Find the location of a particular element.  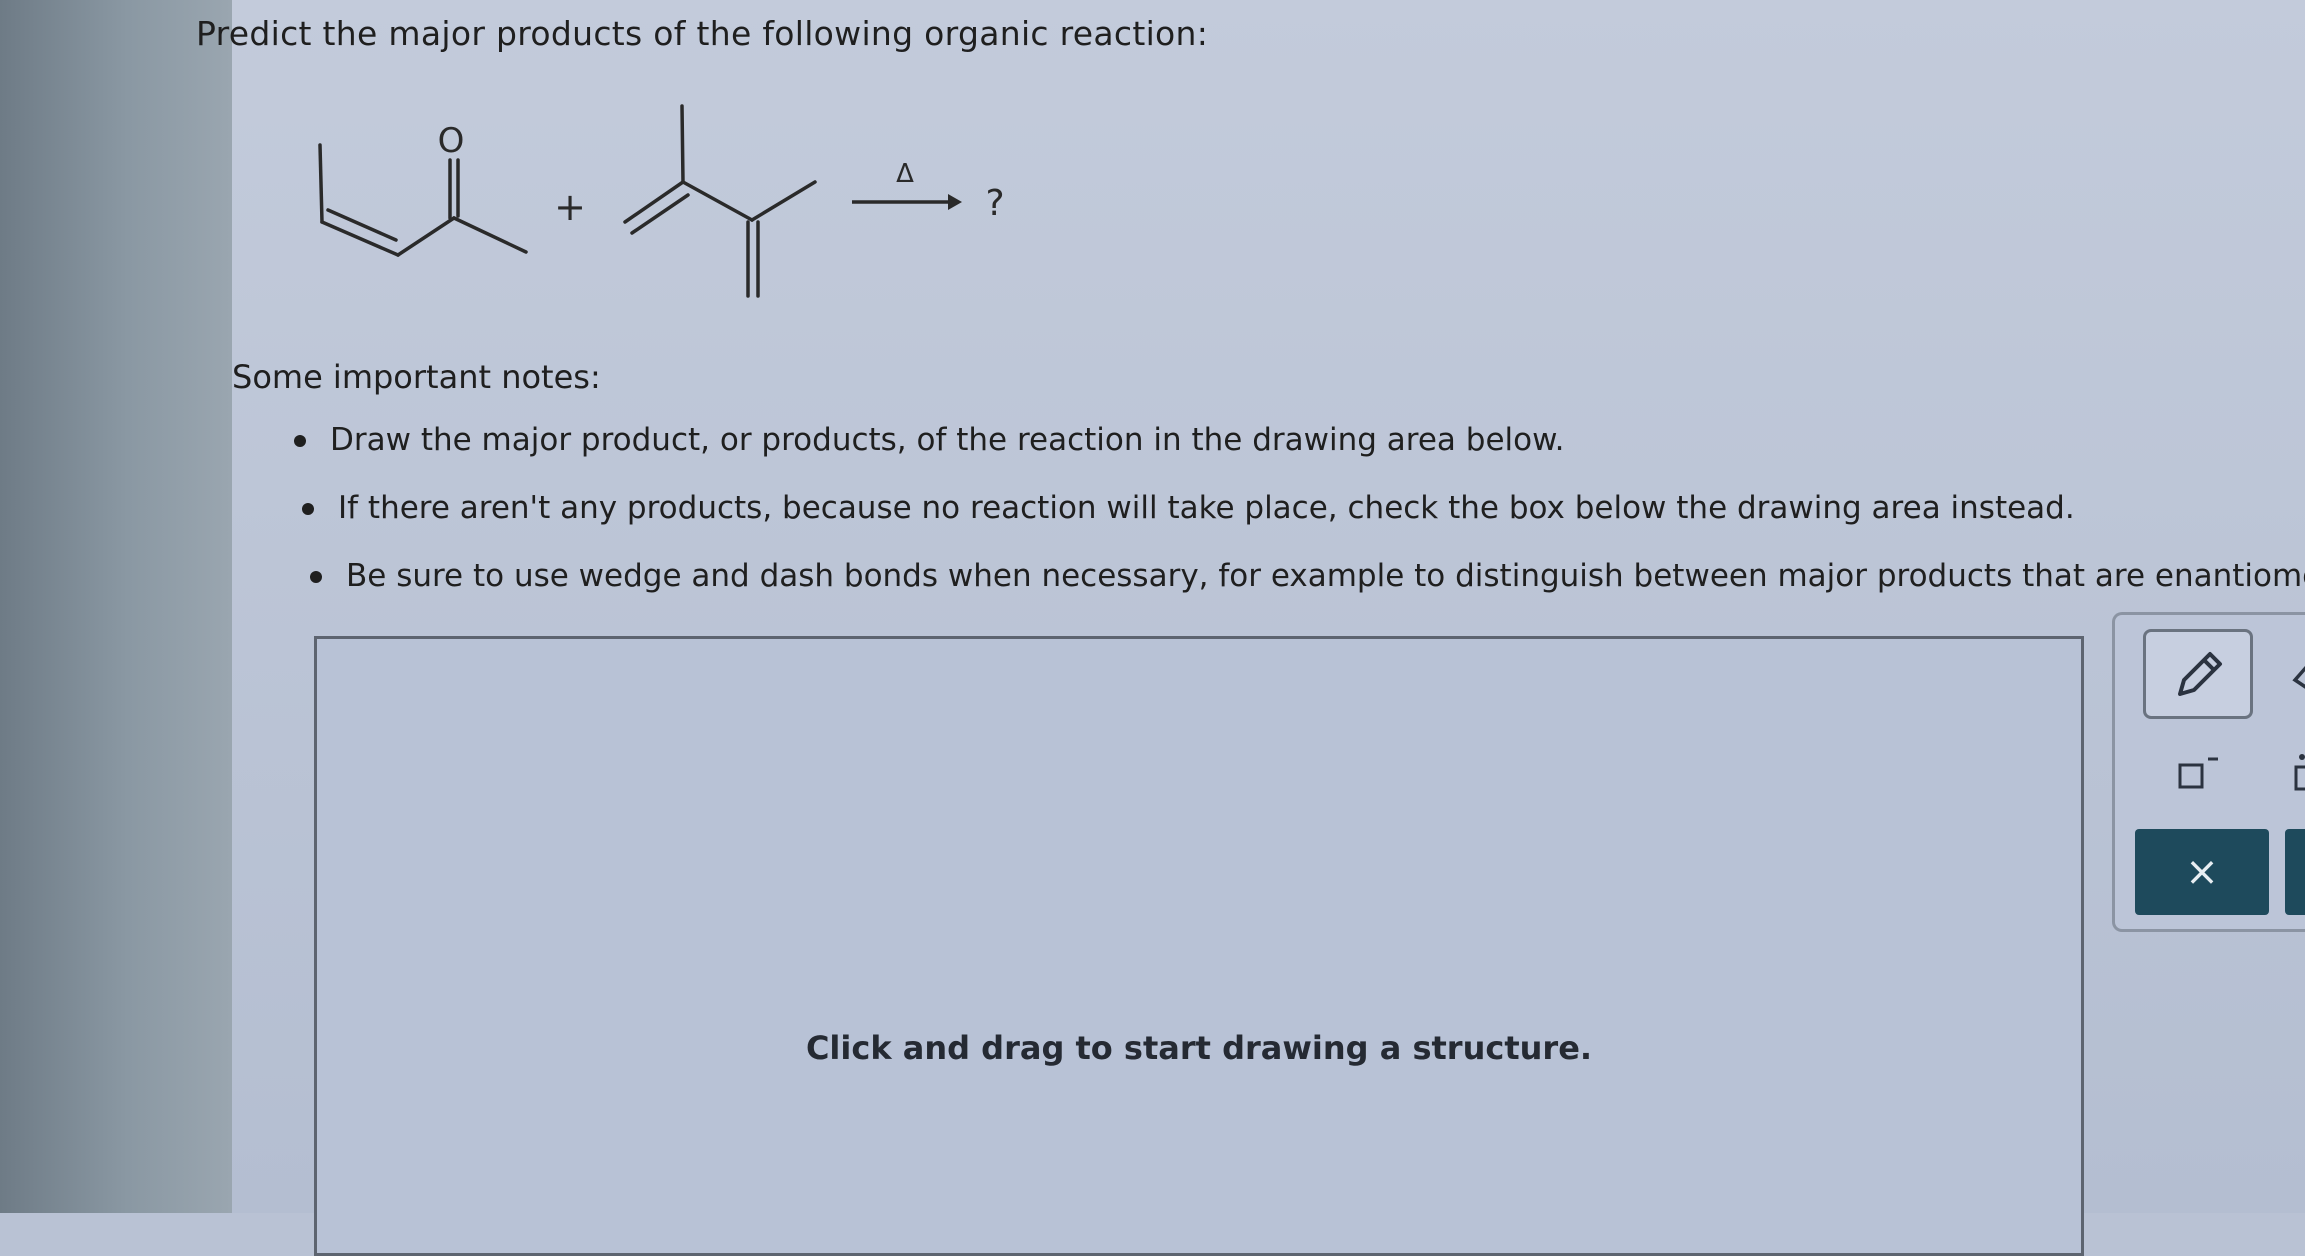

charge-icon is located at coordinates (2198, 773).